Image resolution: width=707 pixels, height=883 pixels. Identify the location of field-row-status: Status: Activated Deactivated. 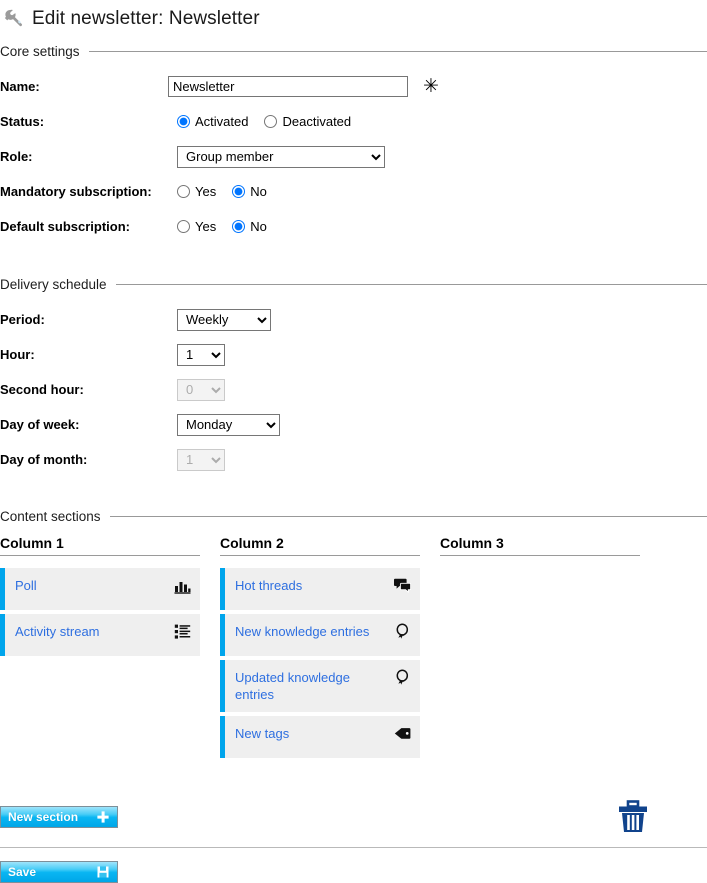
(353, 121).